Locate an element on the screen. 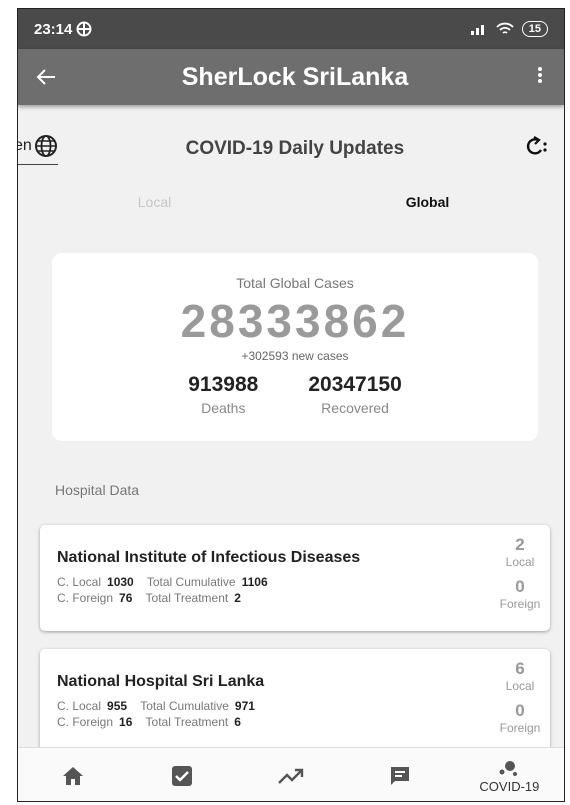 The image size is (570, 805). more-vert-icon is located at coordinates (540, 75).